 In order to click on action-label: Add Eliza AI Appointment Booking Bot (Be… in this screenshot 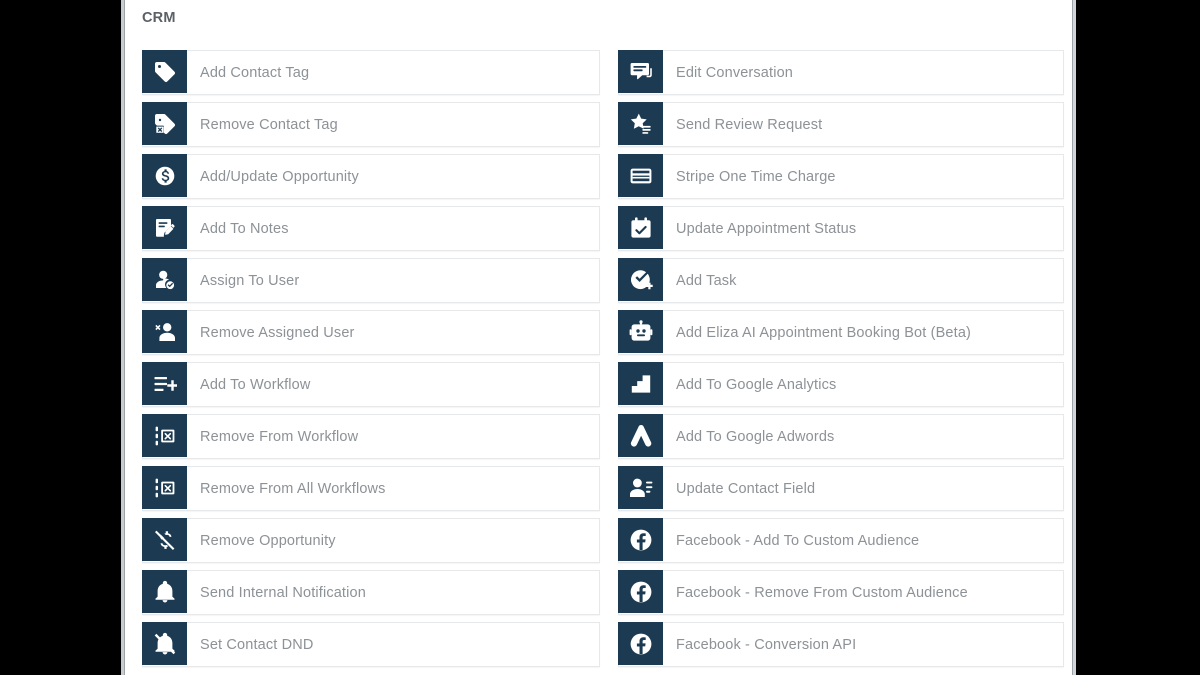, I will do `click(824, 332)`.